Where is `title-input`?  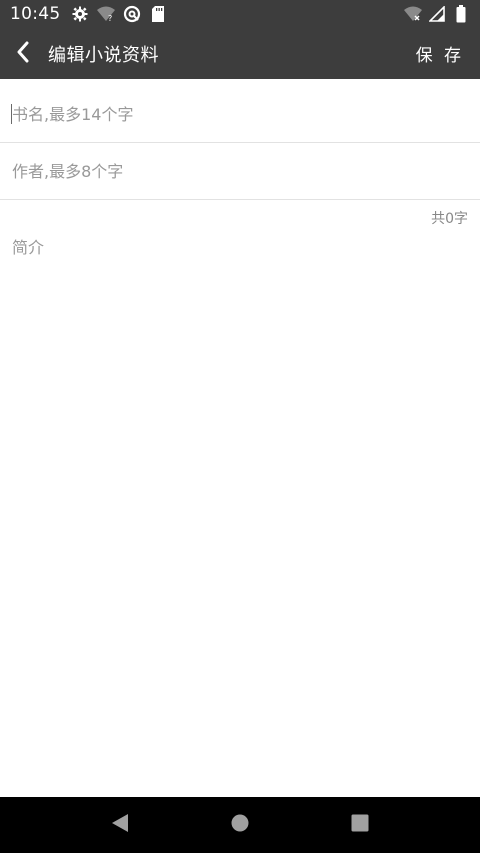
title-input is located at coordinates (232, 114).